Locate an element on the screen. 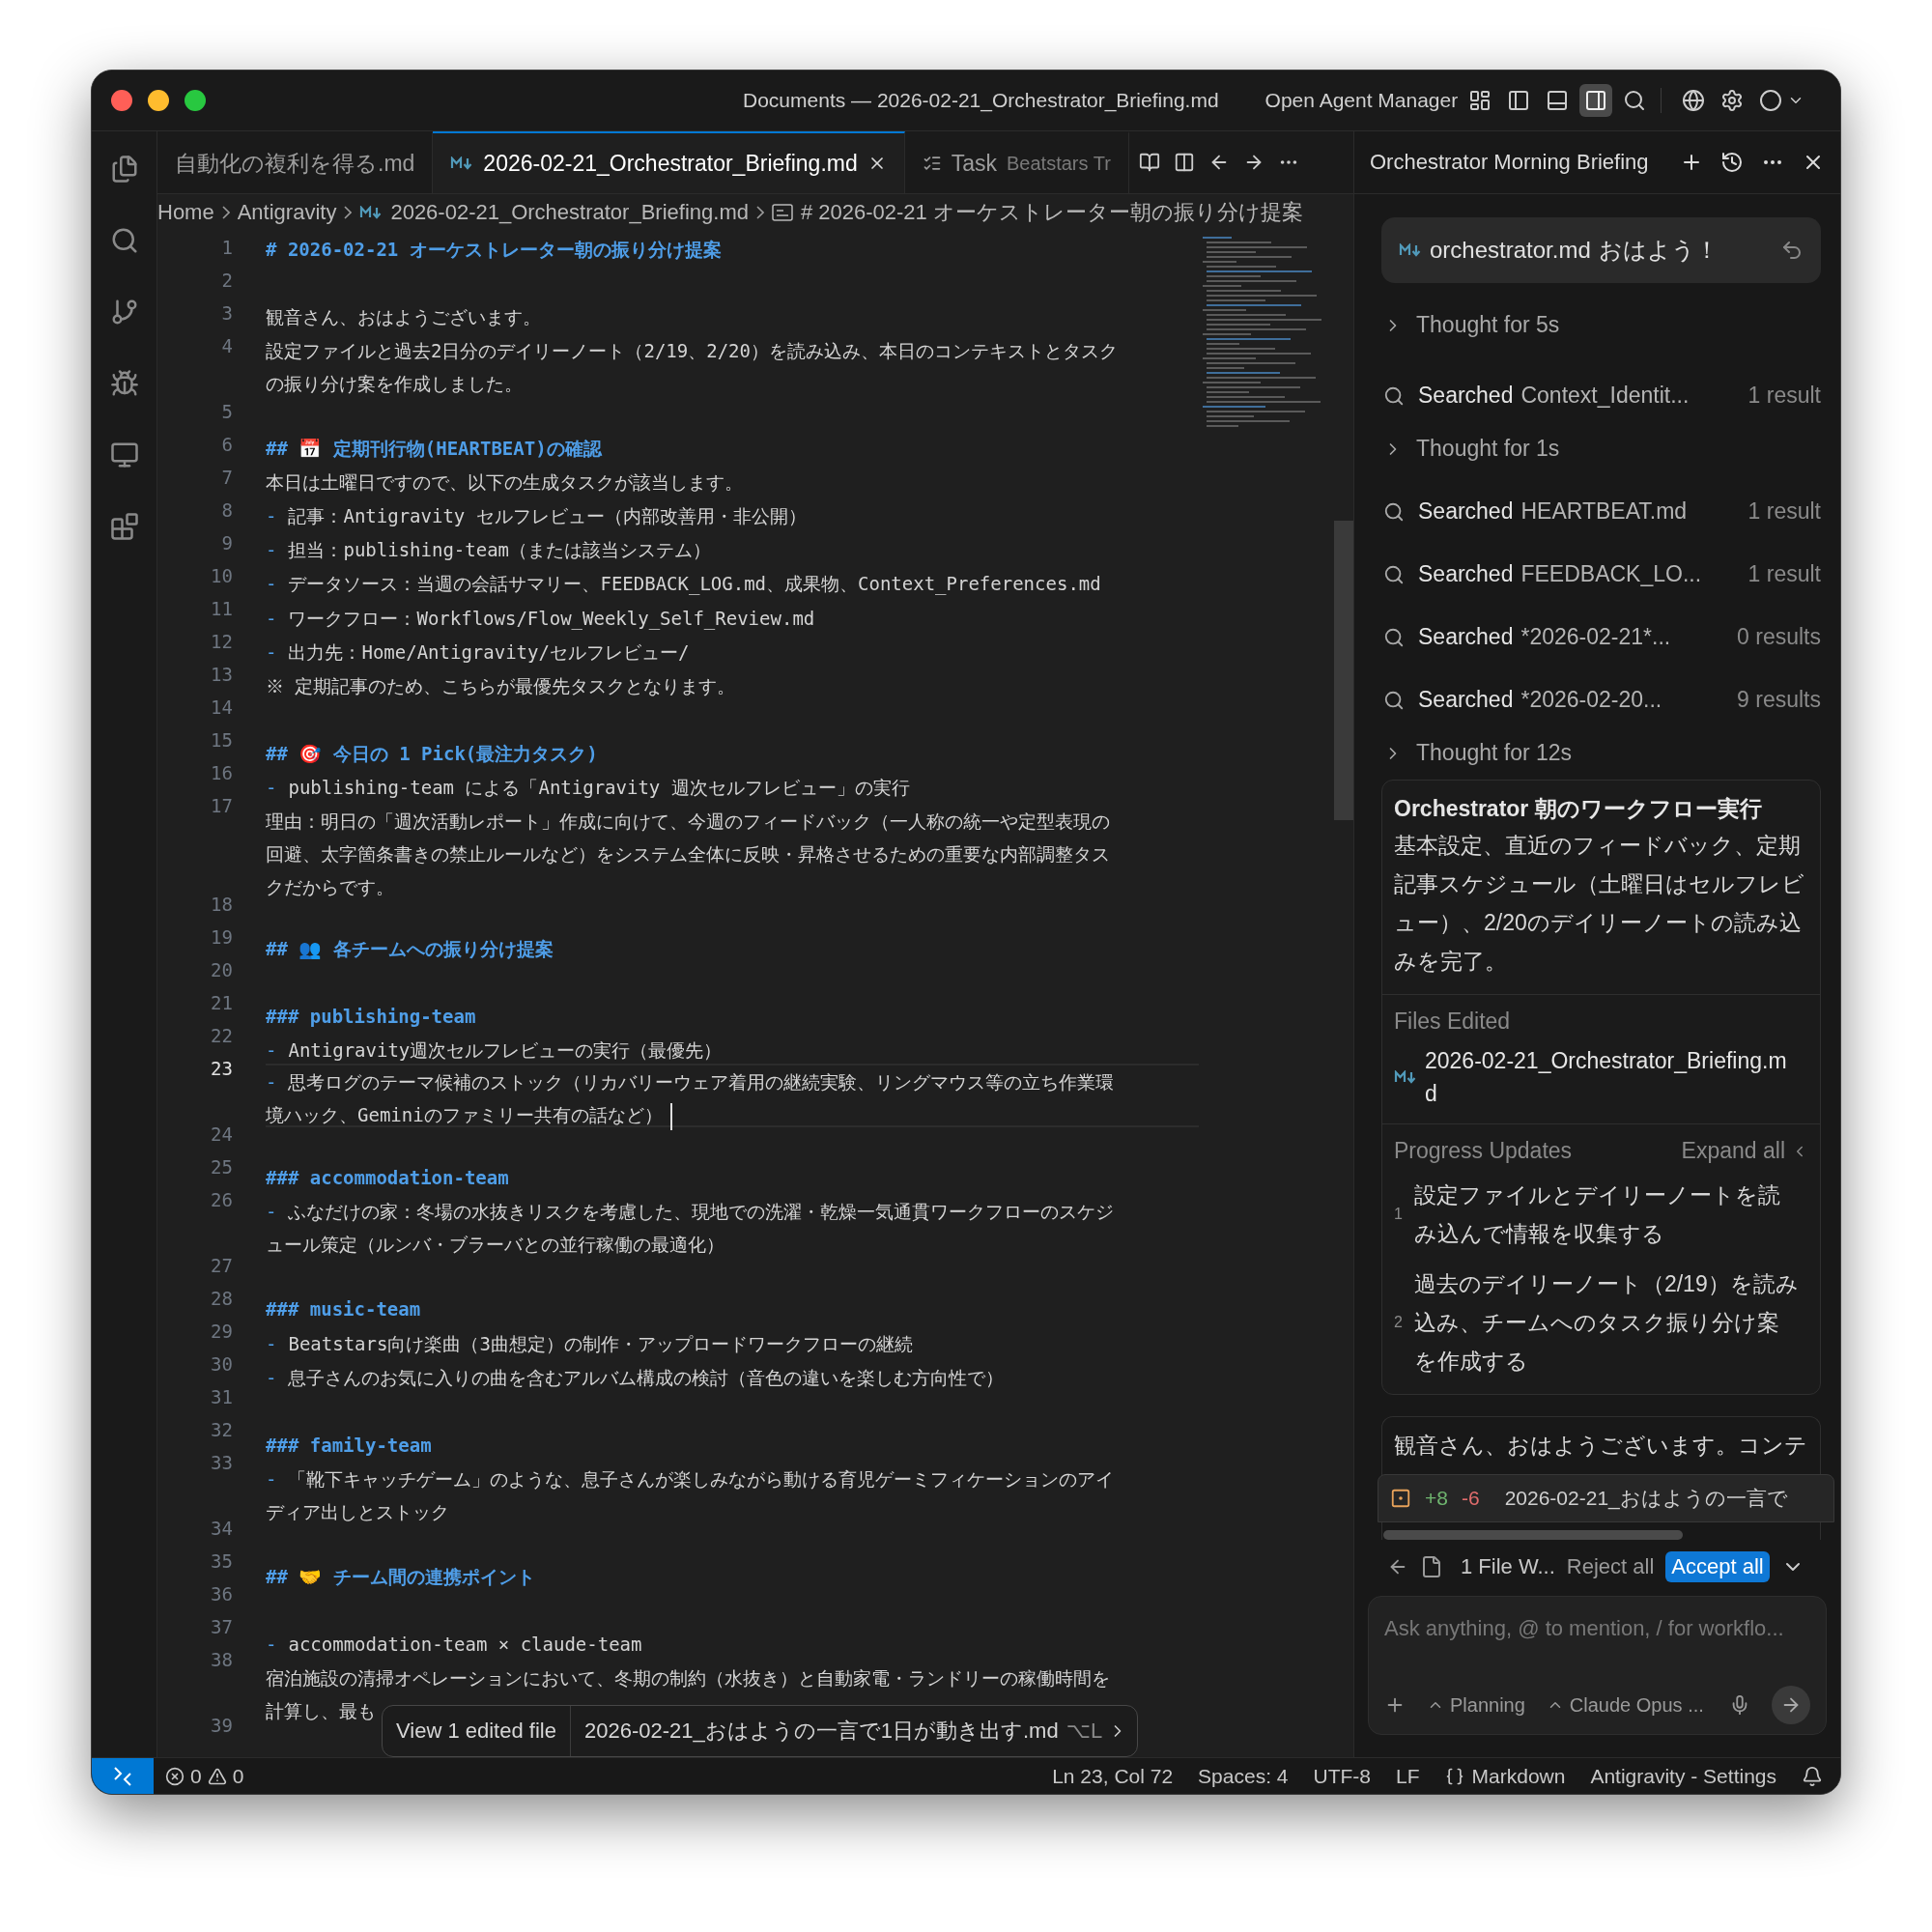  problems-indicator: 0 0 is located at coordinates (204, 1776).